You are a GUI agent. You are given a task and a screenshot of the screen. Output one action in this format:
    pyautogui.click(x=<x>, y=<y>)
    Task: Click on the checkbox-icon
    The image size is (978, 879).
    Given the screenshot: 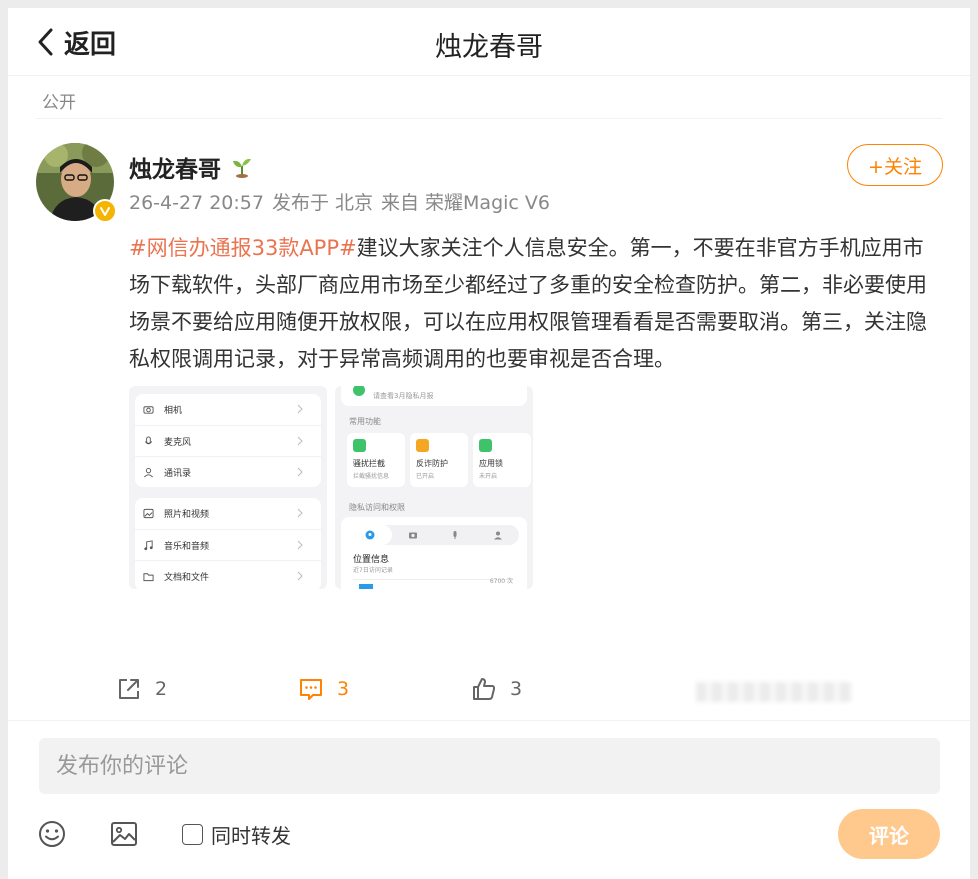 What is the action you would take?
    pyautogui.click(x=192, y=834)
    